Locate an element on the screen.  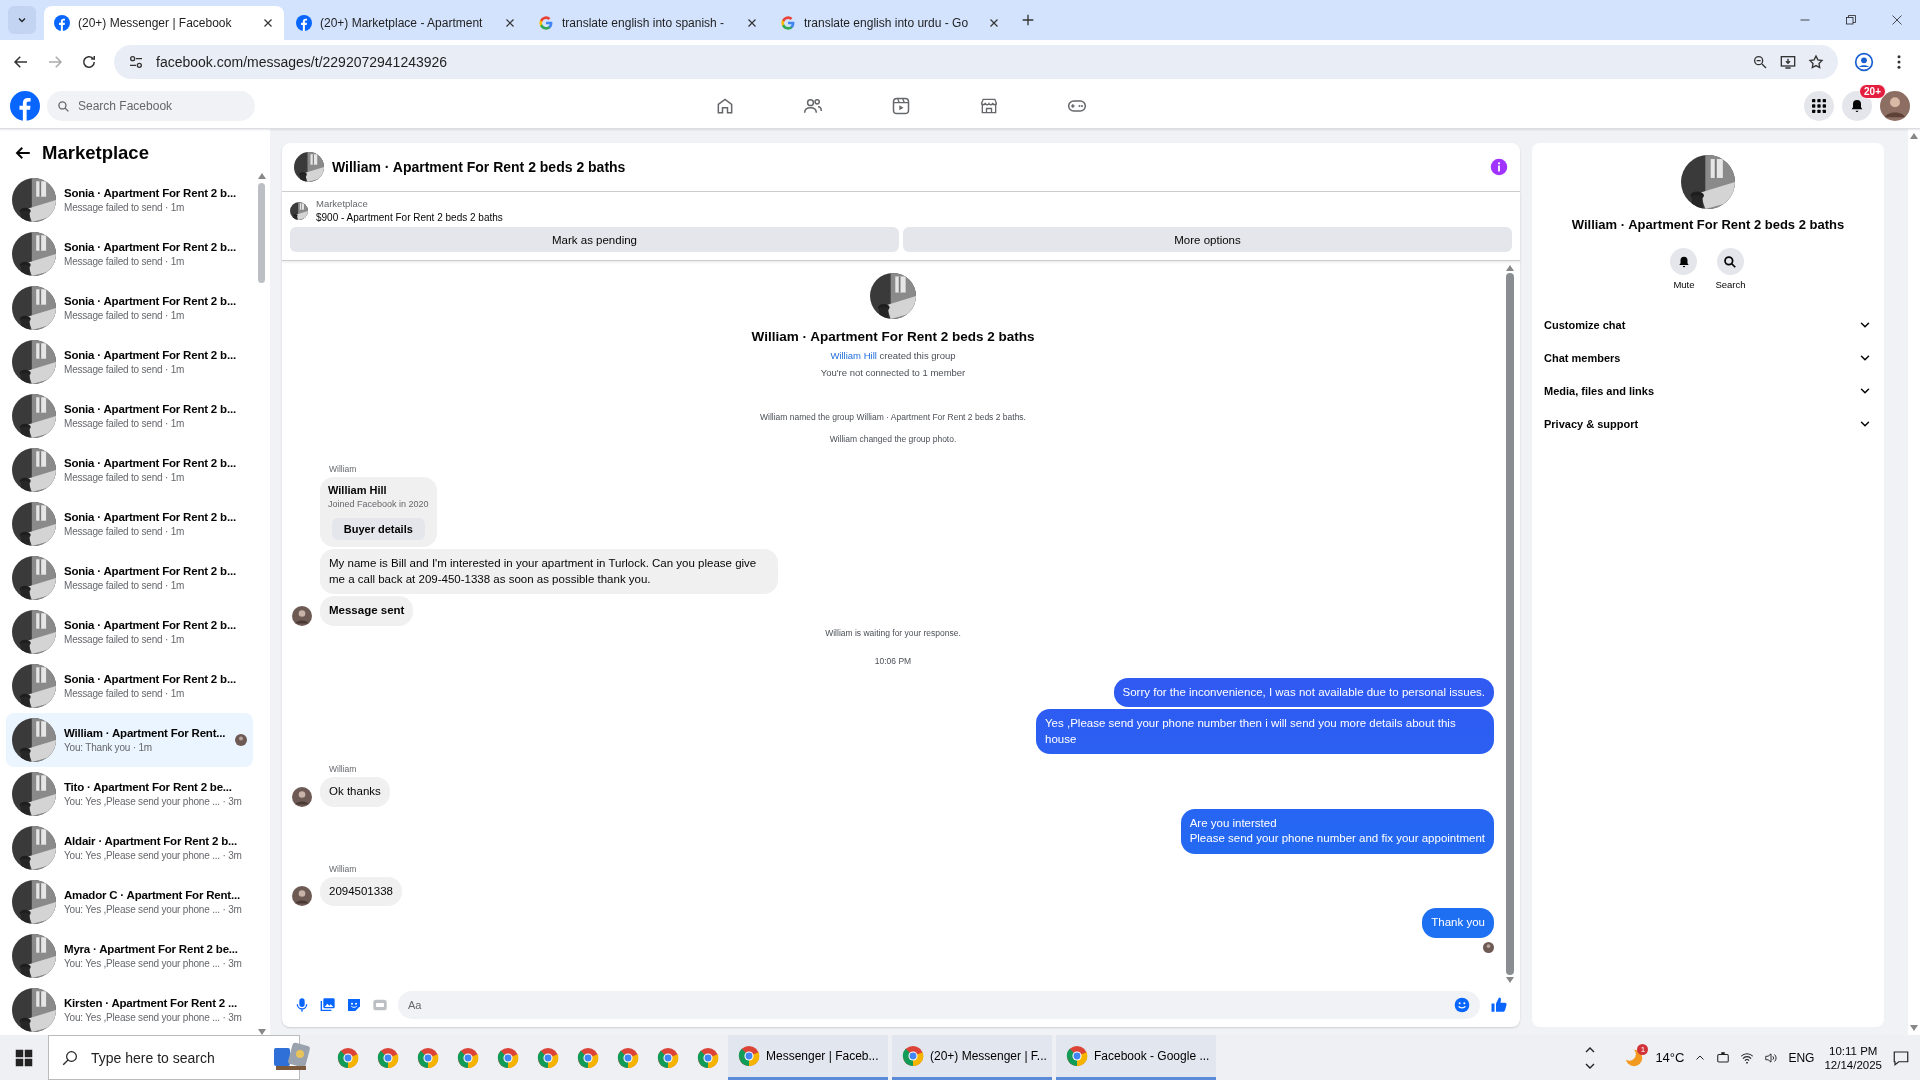
microphone-icon is located at coordinates (302, 1005).